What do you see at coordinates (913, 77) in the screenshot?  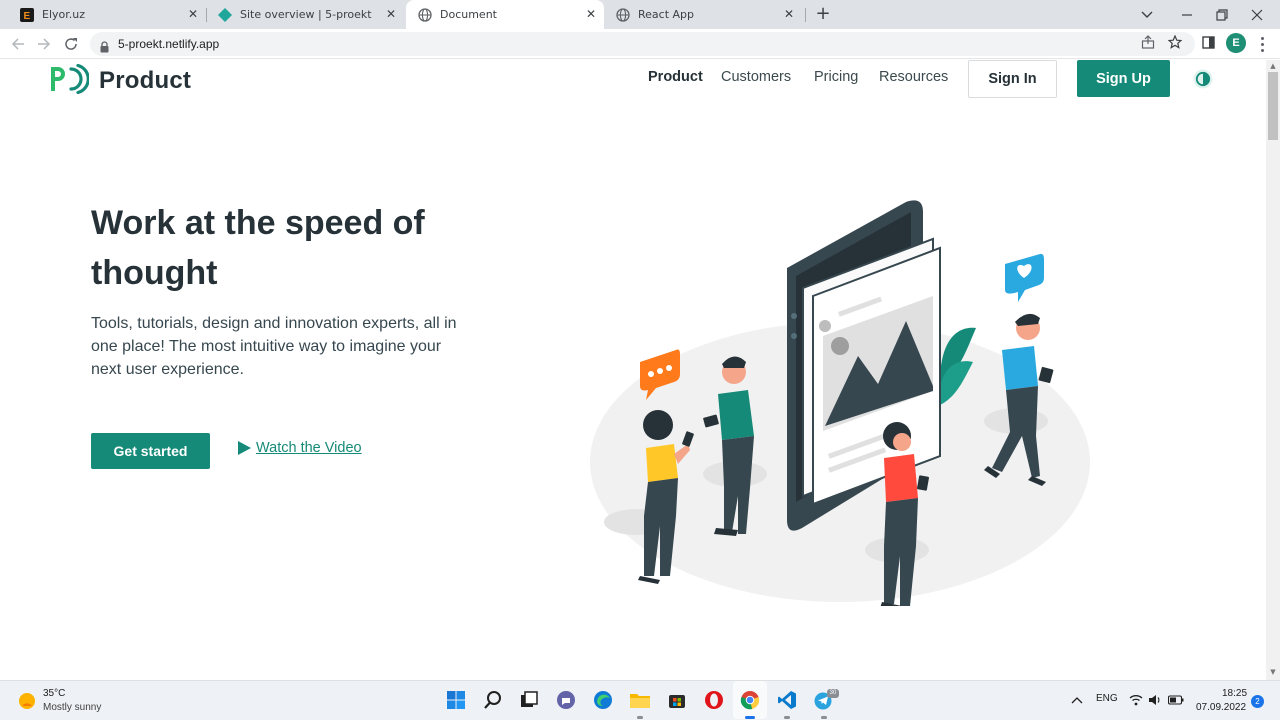 I see `nav-resources: Resources` at bounding box center [913, 77].